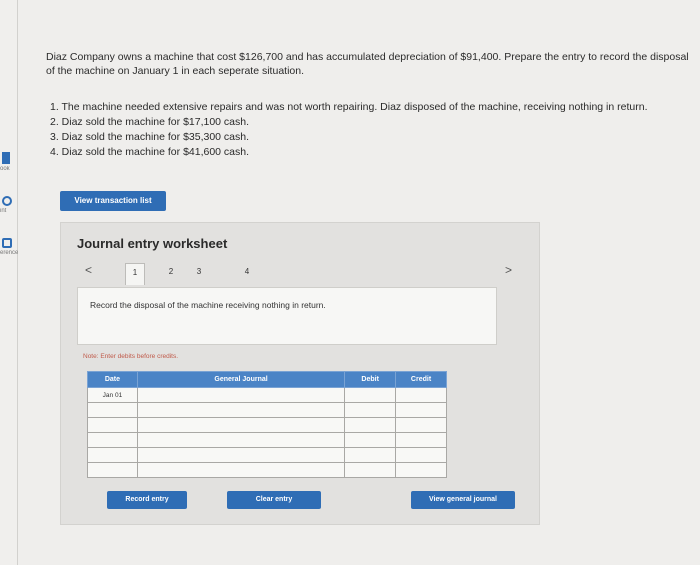 The width and height of the screenshot is (700, 565). I want to click on tab-page-3: 3, so click(199, 272).